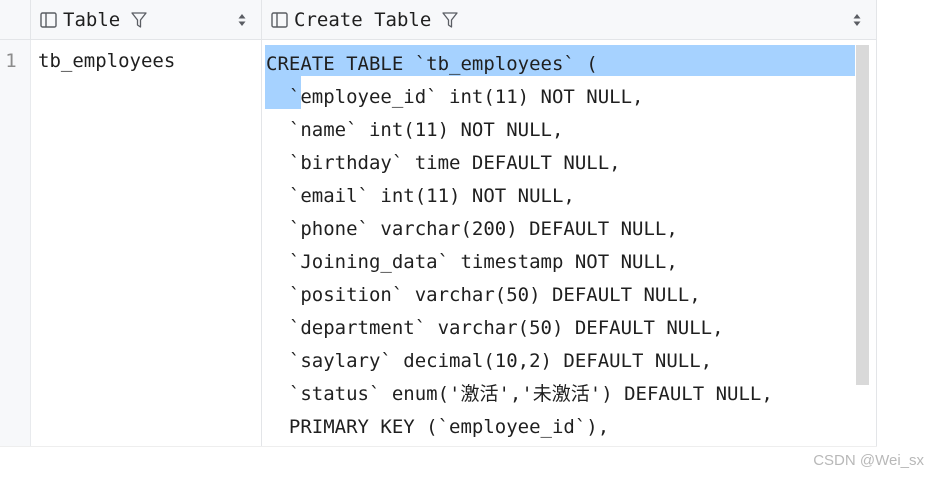 Image resolution: width=928 pixels, height=478 pixels. What do you see at coordinates (569, 20) in the screenshot?
I see `column-header-create-table: Create Table` at bounding box center [569, 20].